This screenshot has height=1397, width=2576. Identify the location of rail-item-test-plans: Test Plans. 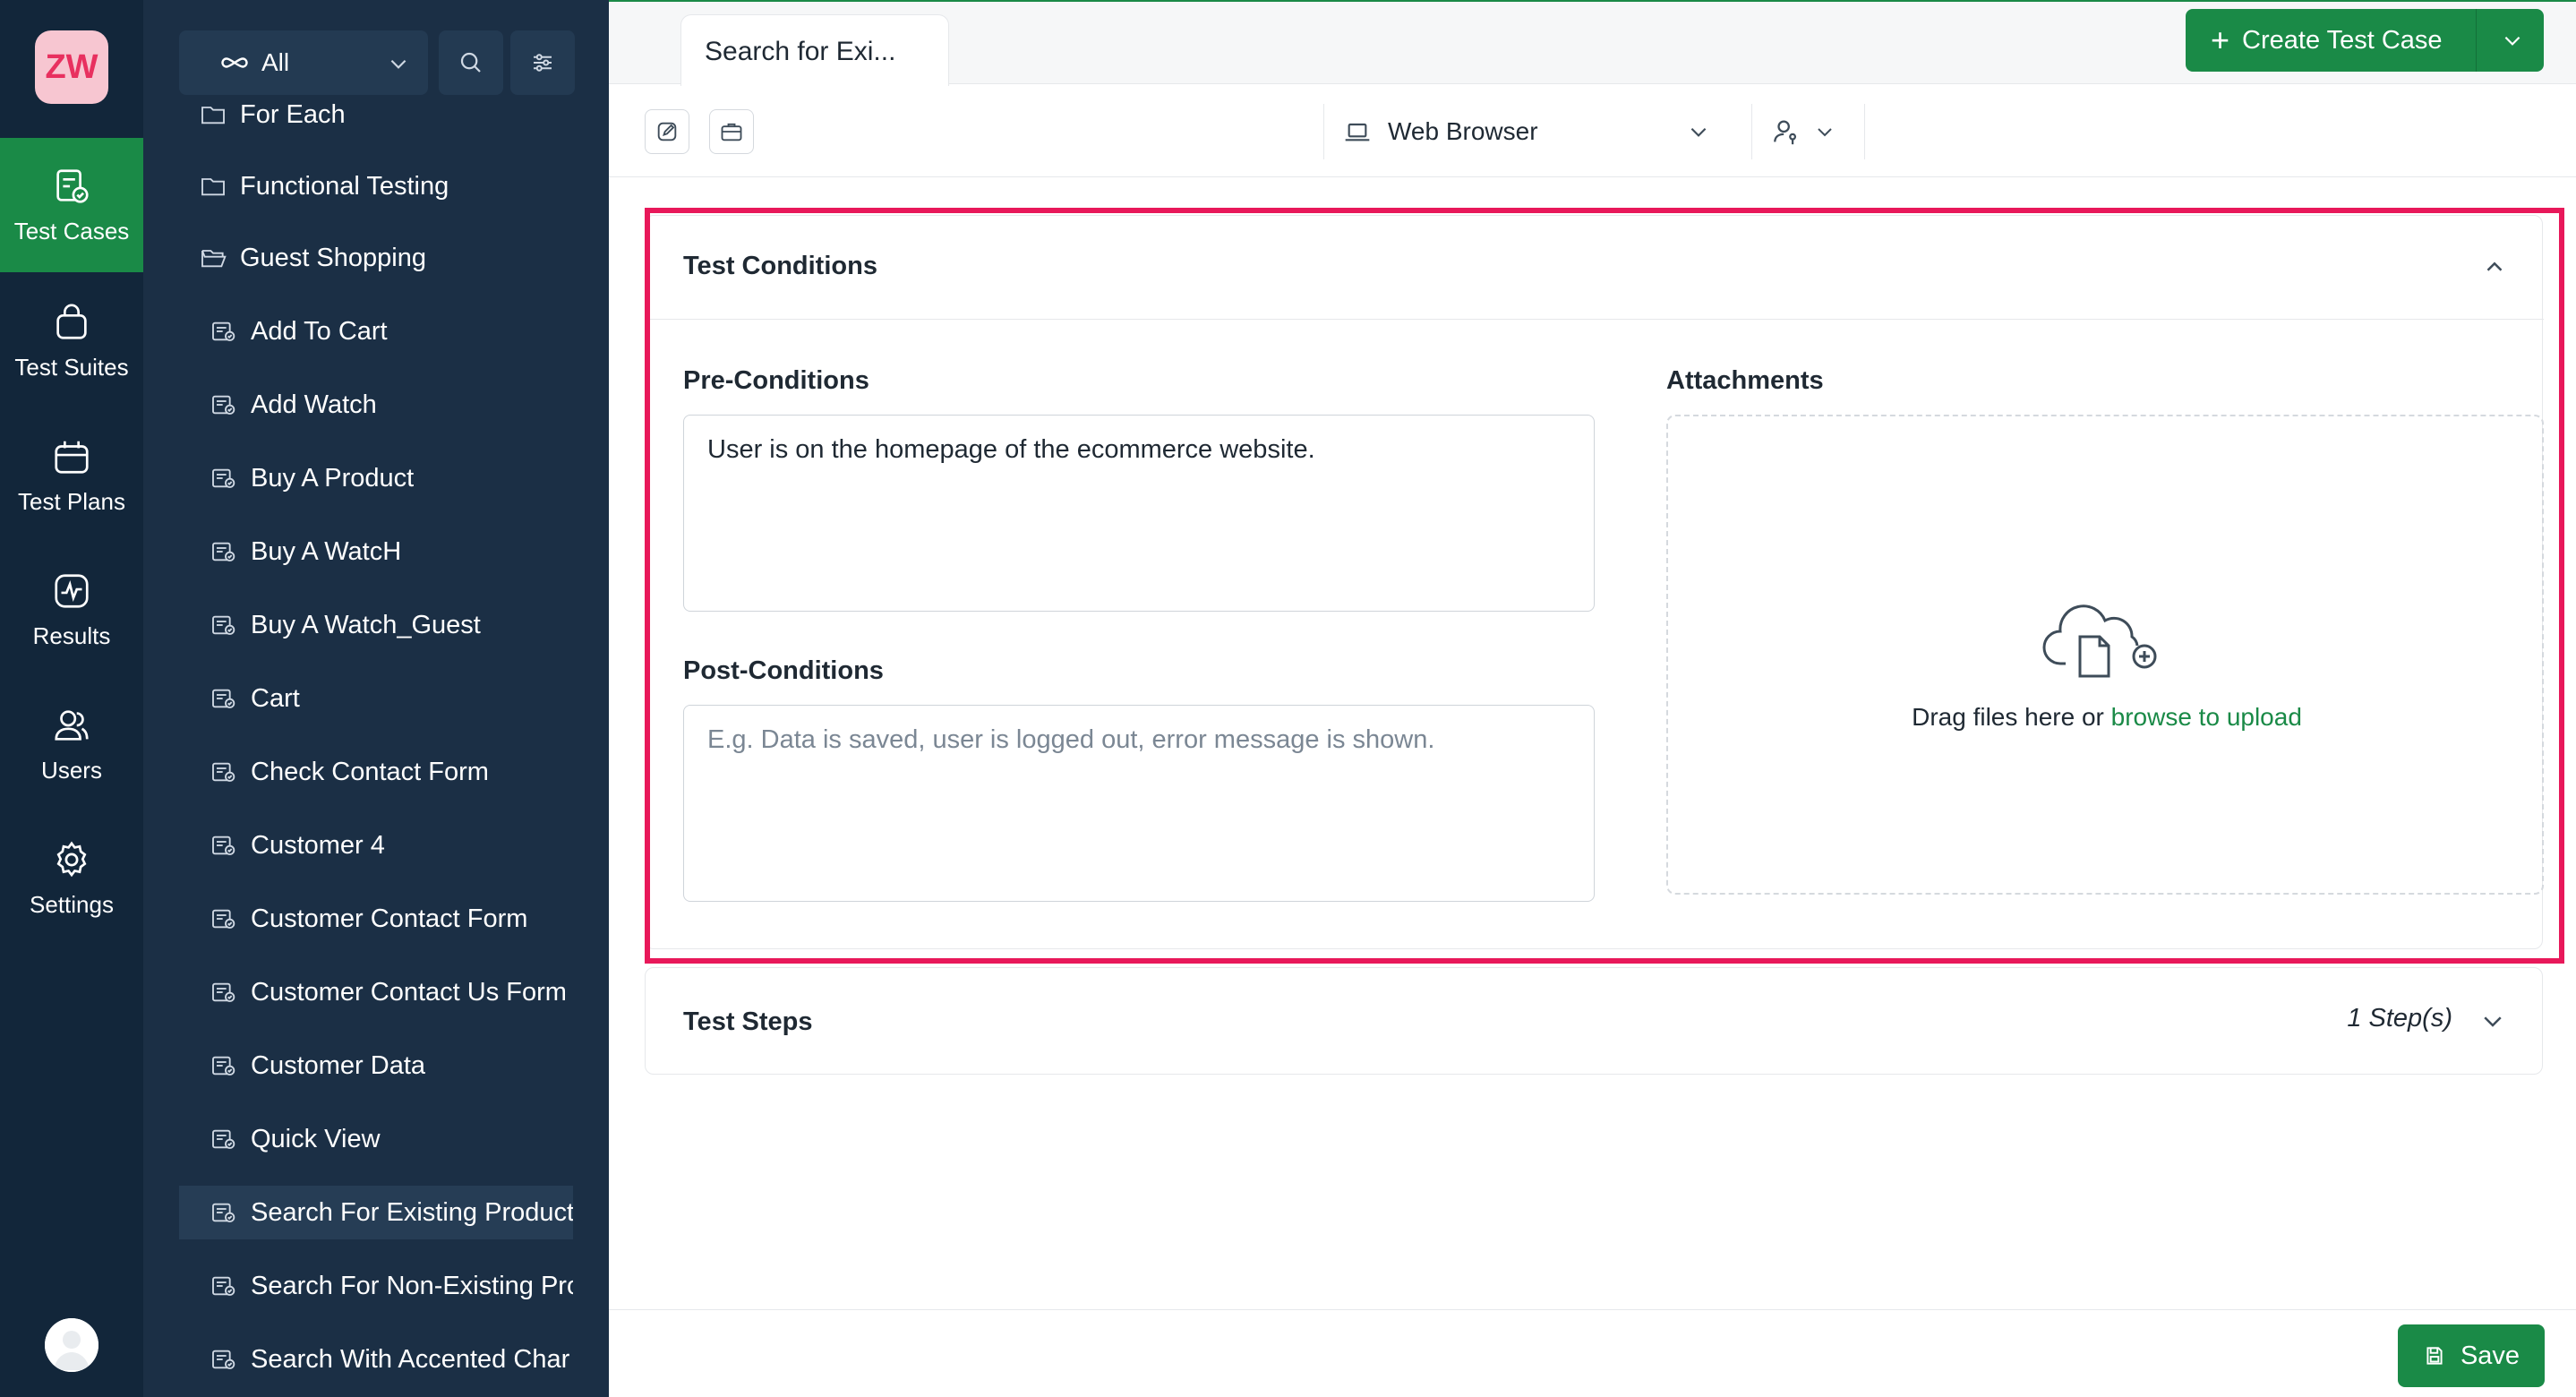
(71, 475).